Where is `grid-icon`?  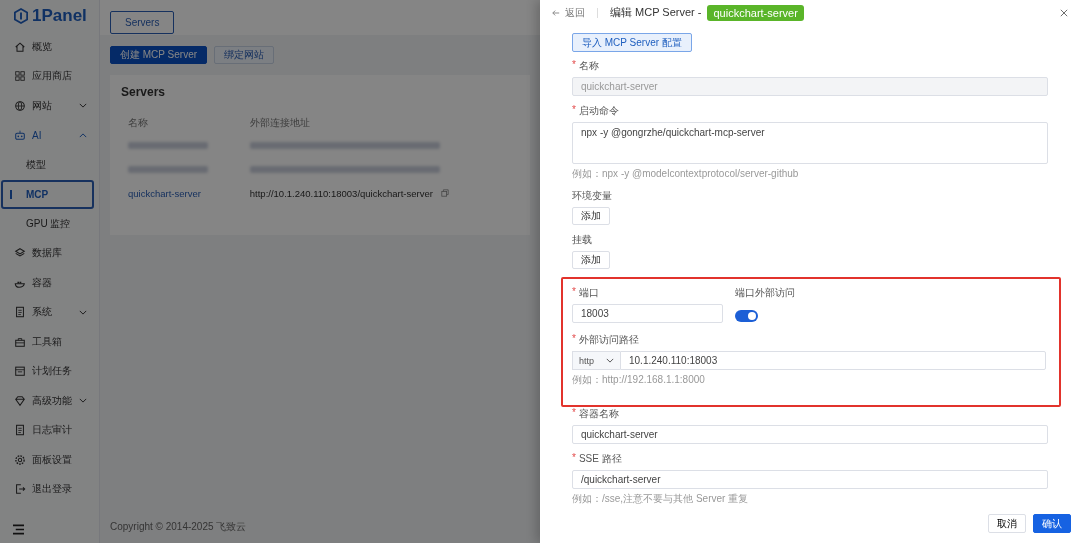 grid-icon is located at coordinates (20, 76).